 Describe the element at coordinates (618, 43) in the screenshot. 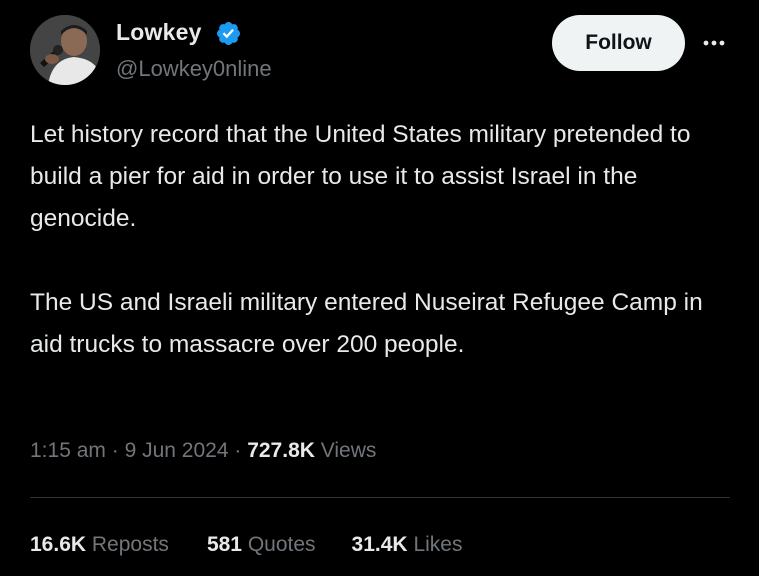

I see `follow-button: Follow` at that location.